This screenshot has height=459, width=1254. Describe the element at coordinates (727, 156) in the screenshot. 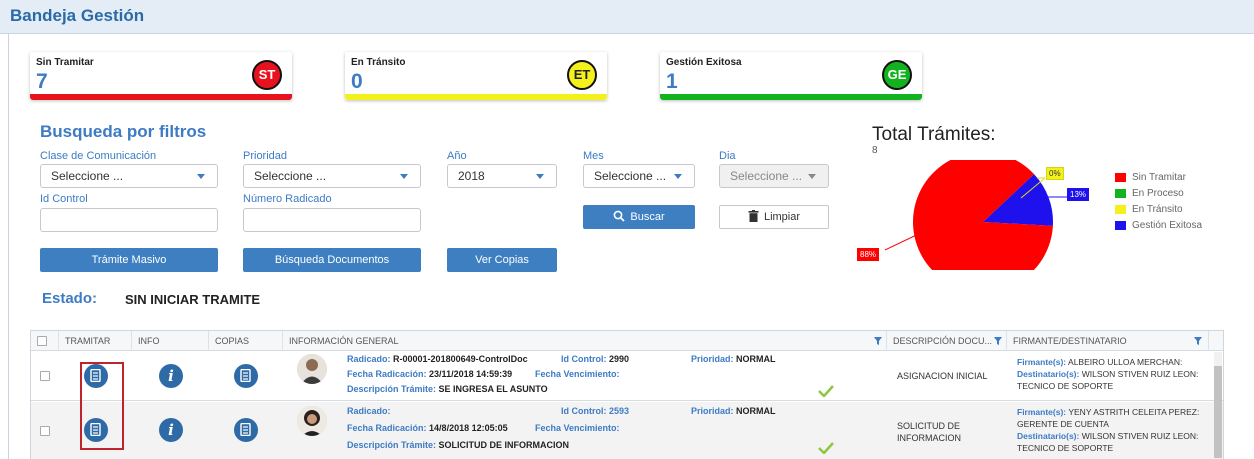

I see `dia-label: Dia` at that location.